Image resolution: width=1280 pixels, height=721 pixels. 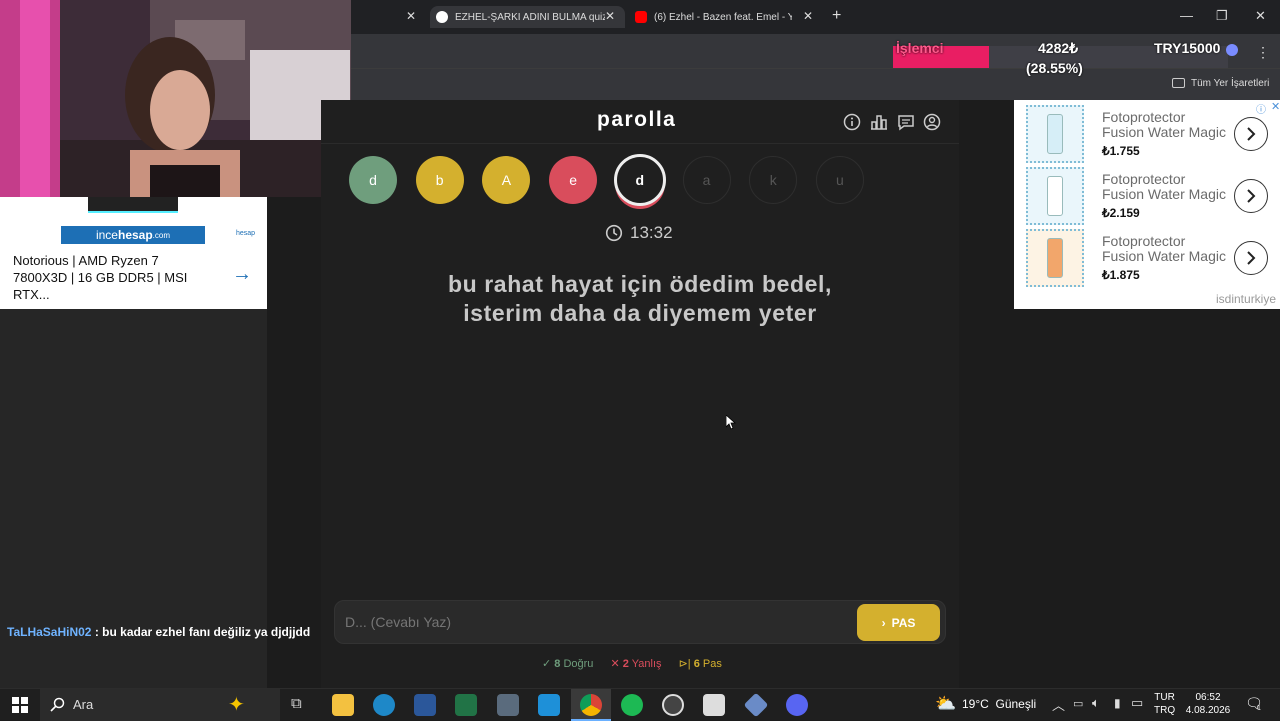 I want to click on battery-icon: ▭, so click(x=1078, y=703).